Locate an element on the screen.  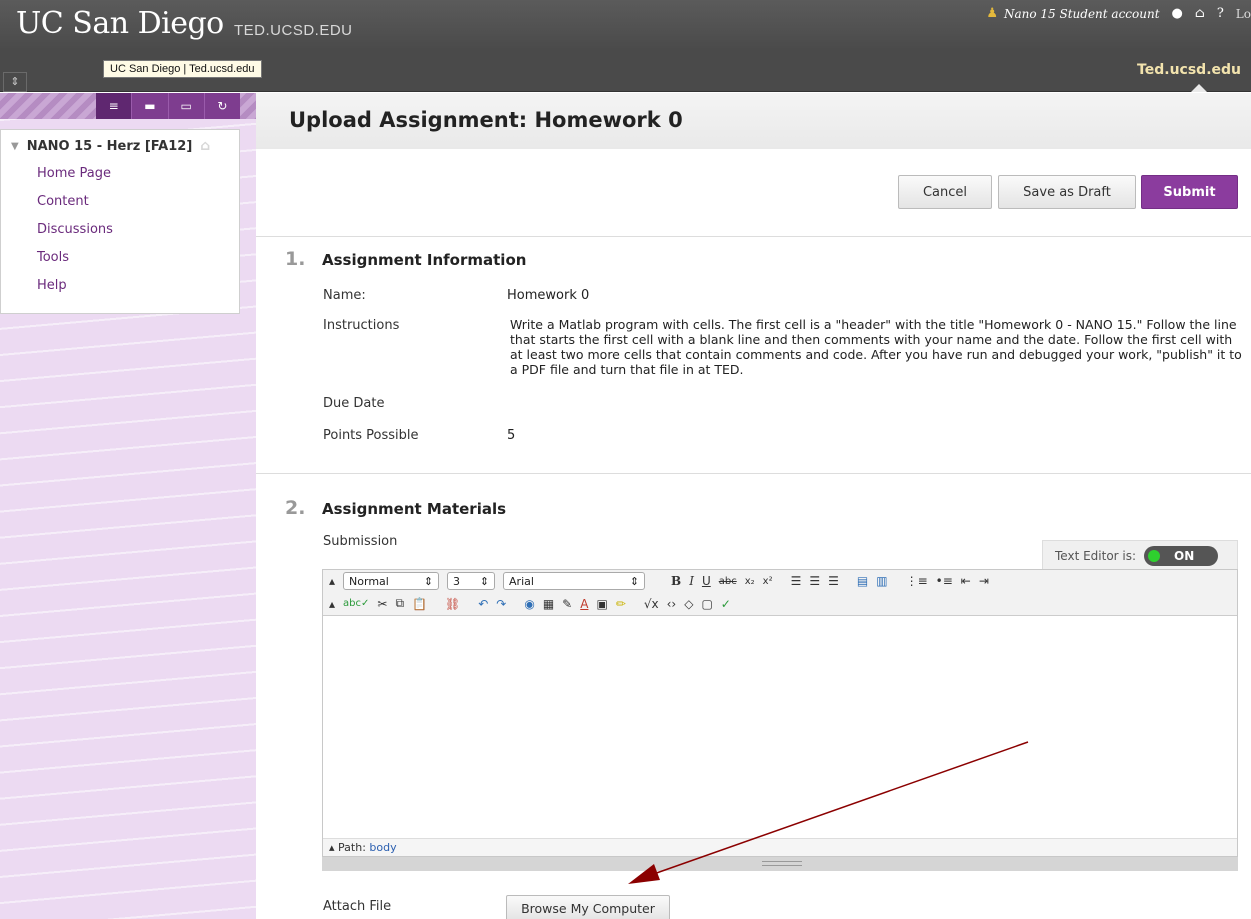
collapse-path-icon: ▴ is located at coordinates (332, 847).